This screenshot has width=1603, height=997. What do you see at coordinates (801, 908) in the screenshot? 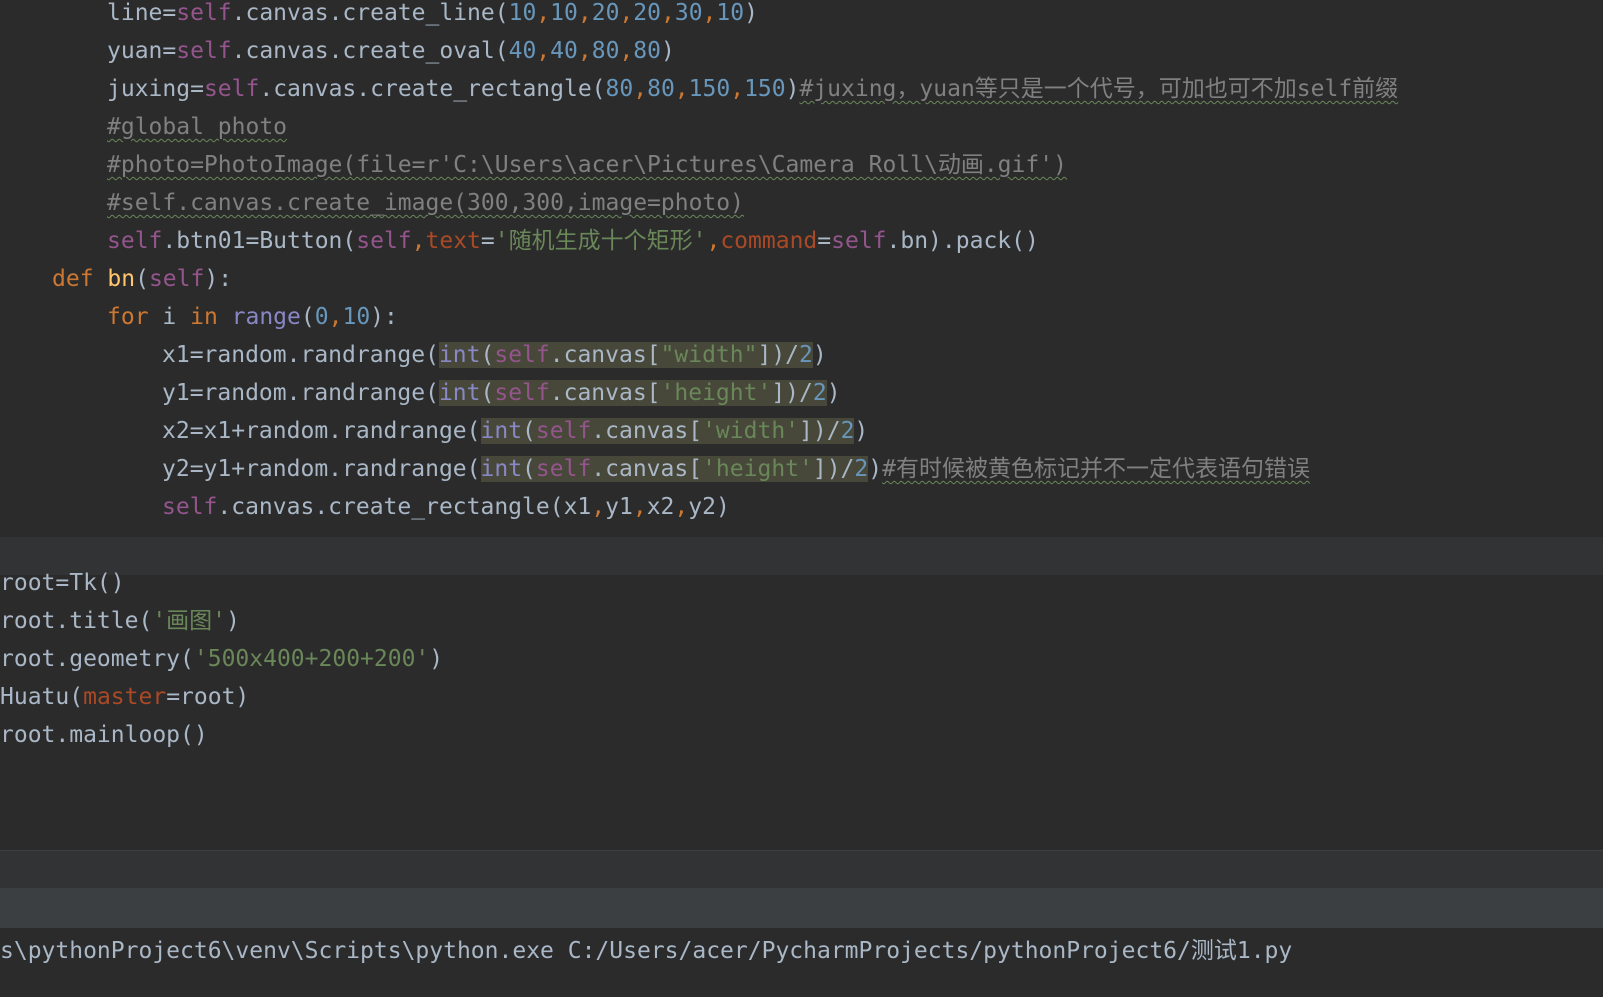
I see `run-panel-toolbar` at bounding box center [801, 908].